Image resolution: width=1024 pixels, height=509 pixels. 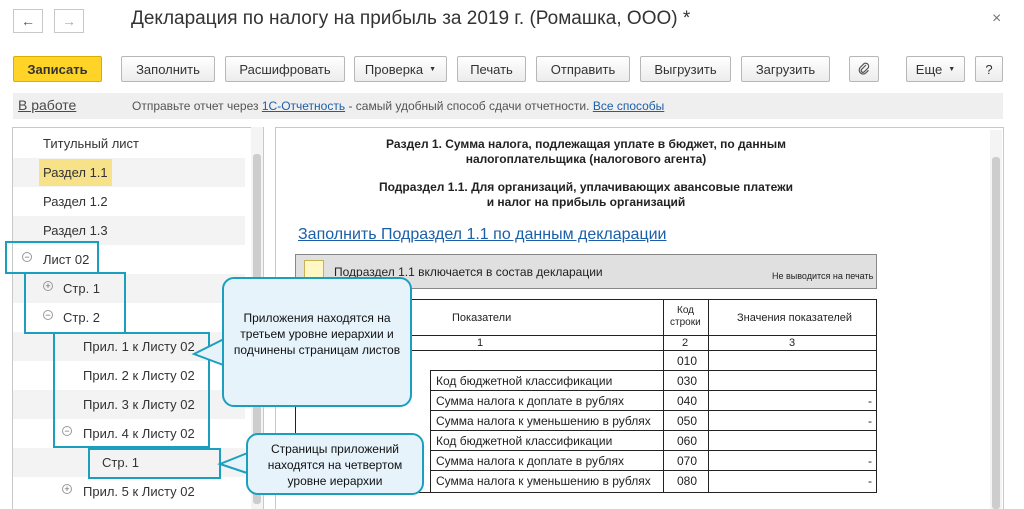 What do you see at coordinates (394, 69) in the screenshot?
I see `check-label: Проверка` at bounding box center [394, 69].